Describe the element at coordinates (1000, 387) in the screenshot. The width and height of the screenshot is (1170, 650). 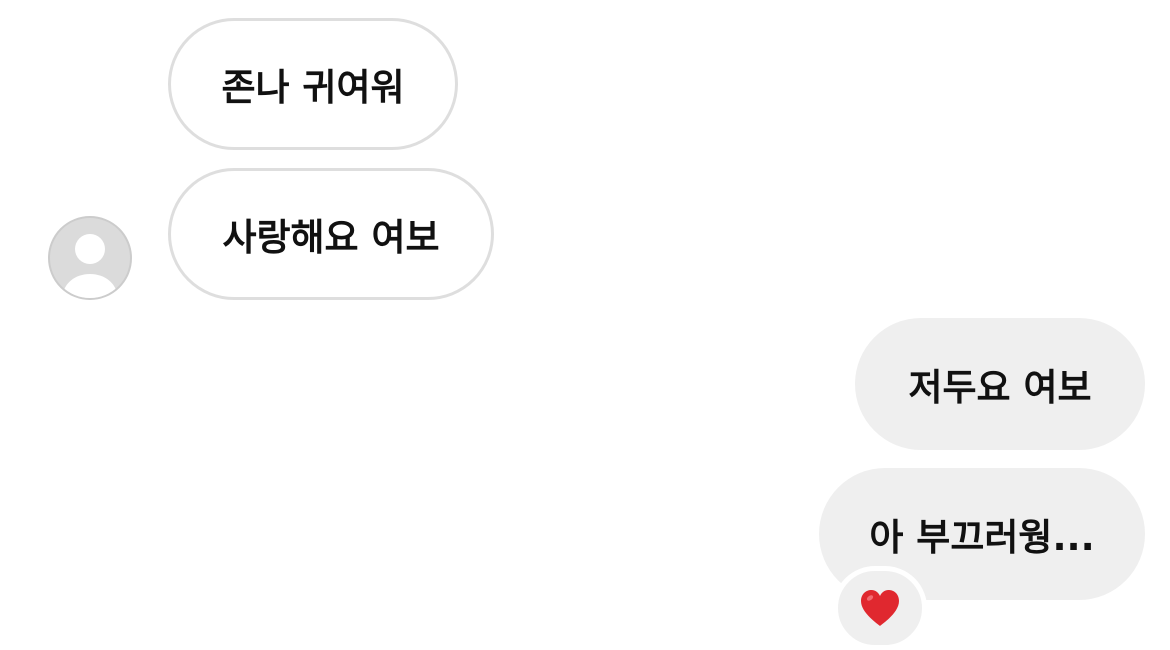
I see `message-text: 저두요 여보` at that location.